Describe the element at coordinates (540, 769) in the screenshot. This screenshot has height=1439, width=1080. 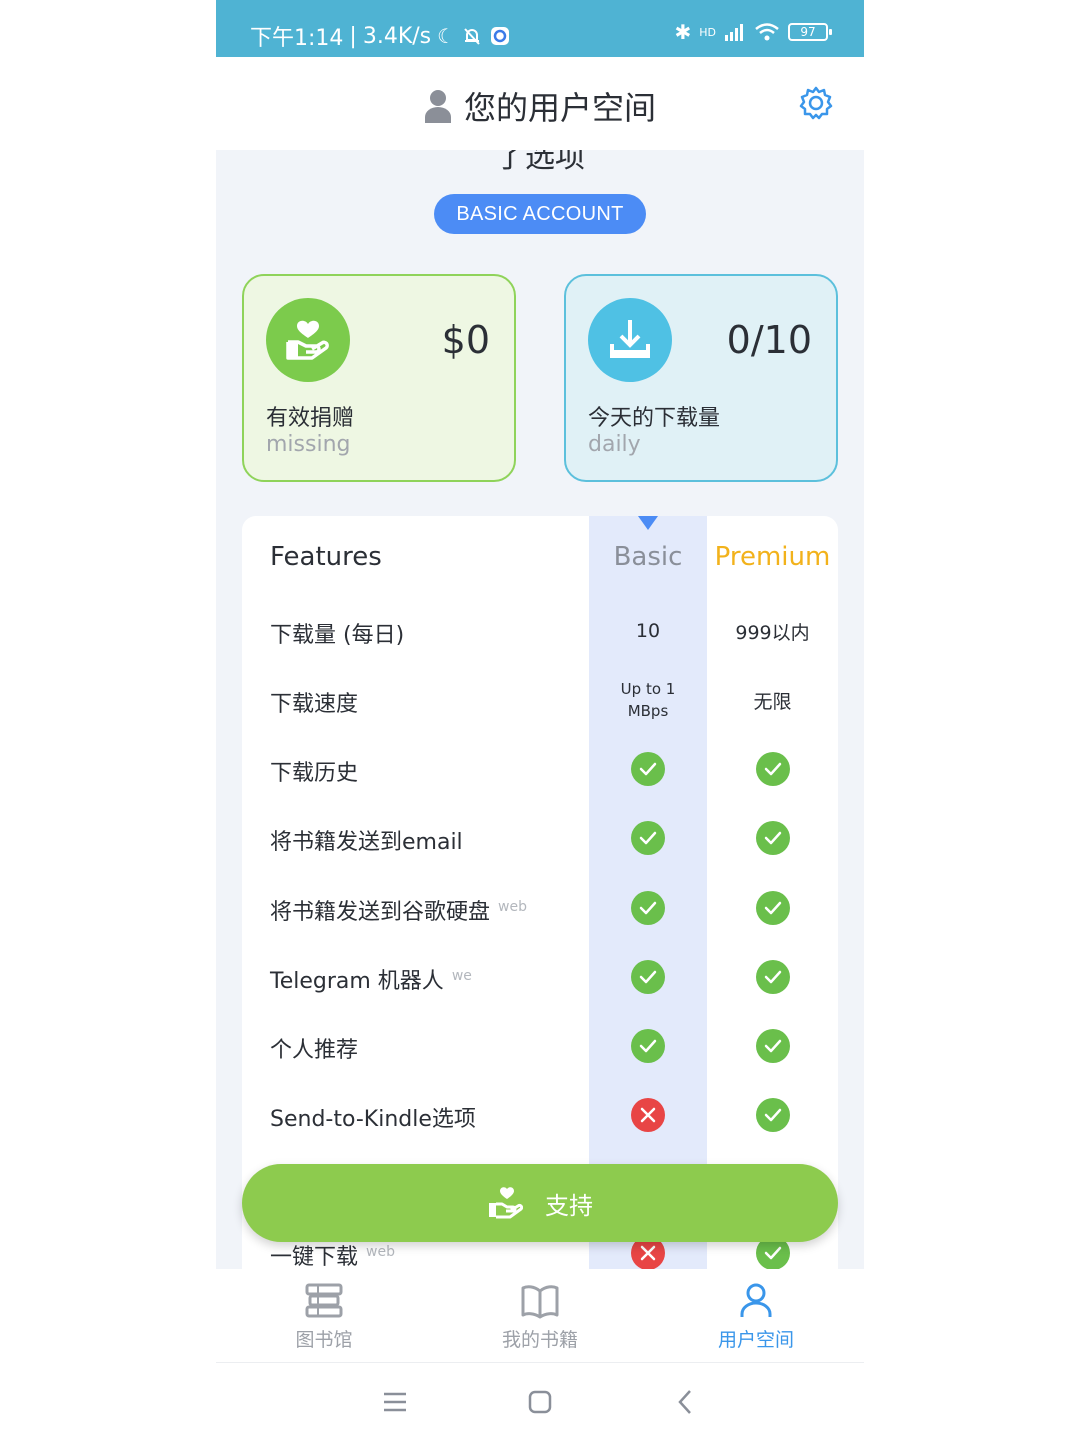
I see `table-row: 下载历史` at that location.